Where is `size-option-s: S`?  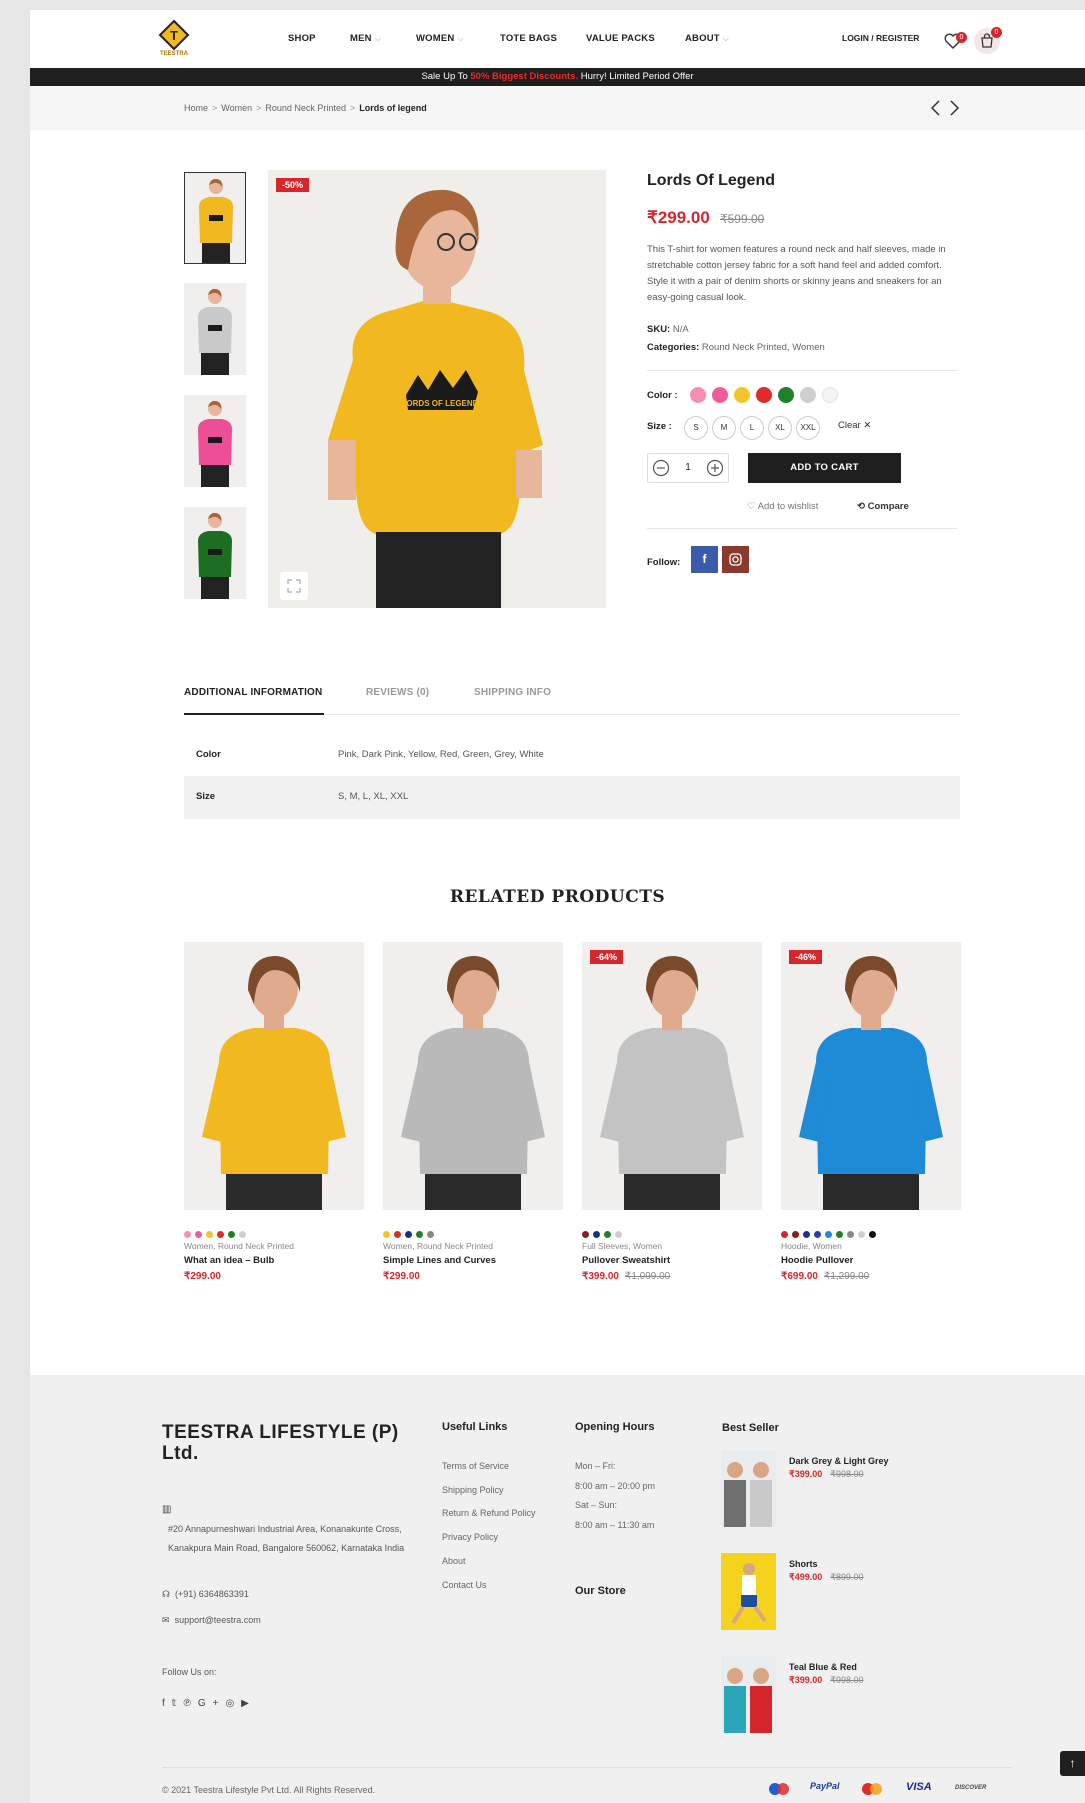
size-option-s: S is located at coordinates (696, 428).